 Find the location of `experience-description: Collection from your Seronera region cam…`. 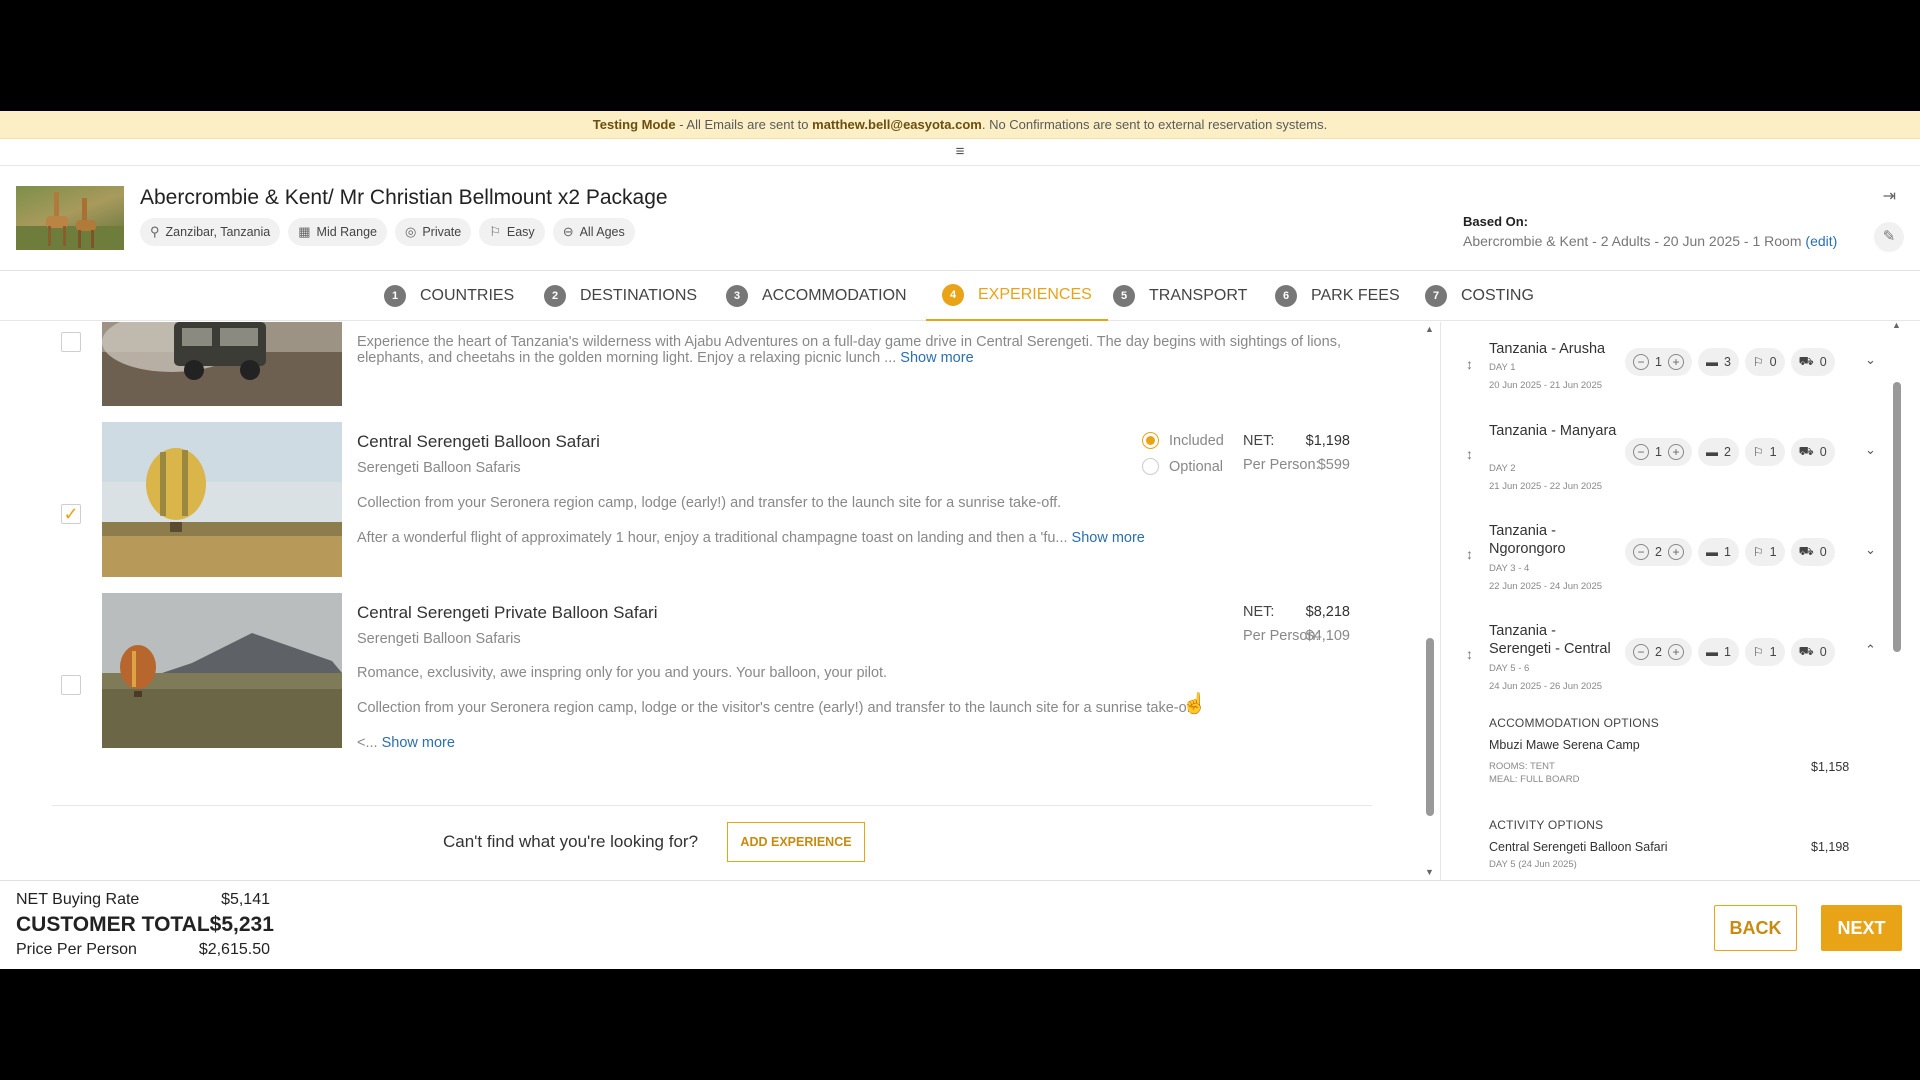

experience-description: Collection from your Seronera region cam… is located at coordinates (709, 503).